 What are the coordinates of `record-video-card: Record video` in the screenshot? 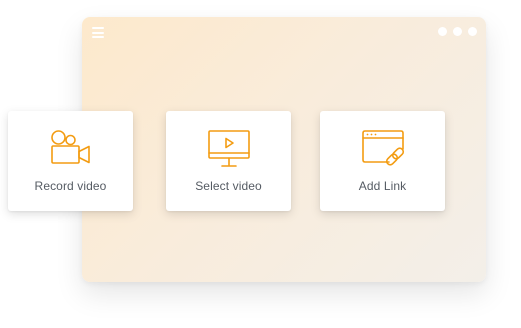 It's located at (70, 161).